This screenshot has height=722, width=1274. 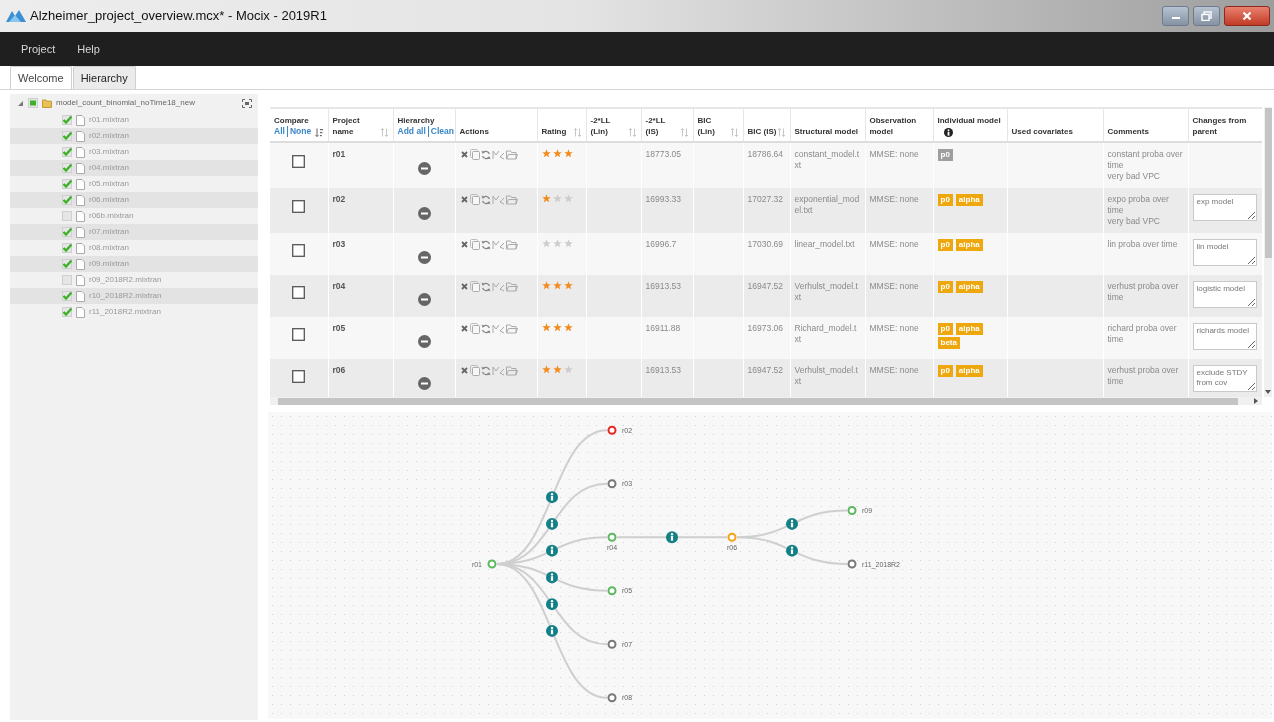 I want to click on scroll-thumb, so click(x=1268, y=183).